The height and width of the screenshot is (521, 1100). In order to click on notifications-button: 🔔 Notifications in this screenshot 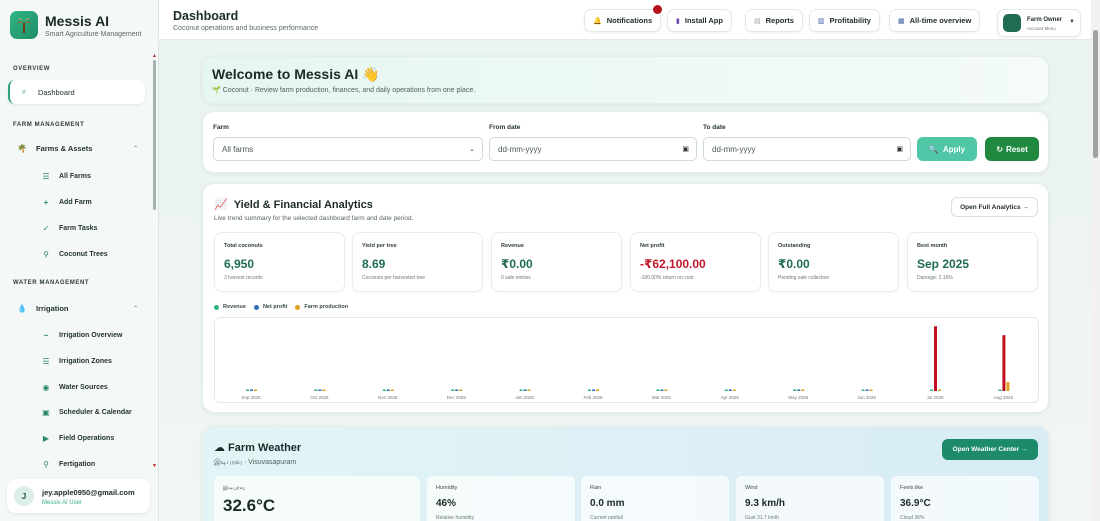, I will do `click(623, 18)`.